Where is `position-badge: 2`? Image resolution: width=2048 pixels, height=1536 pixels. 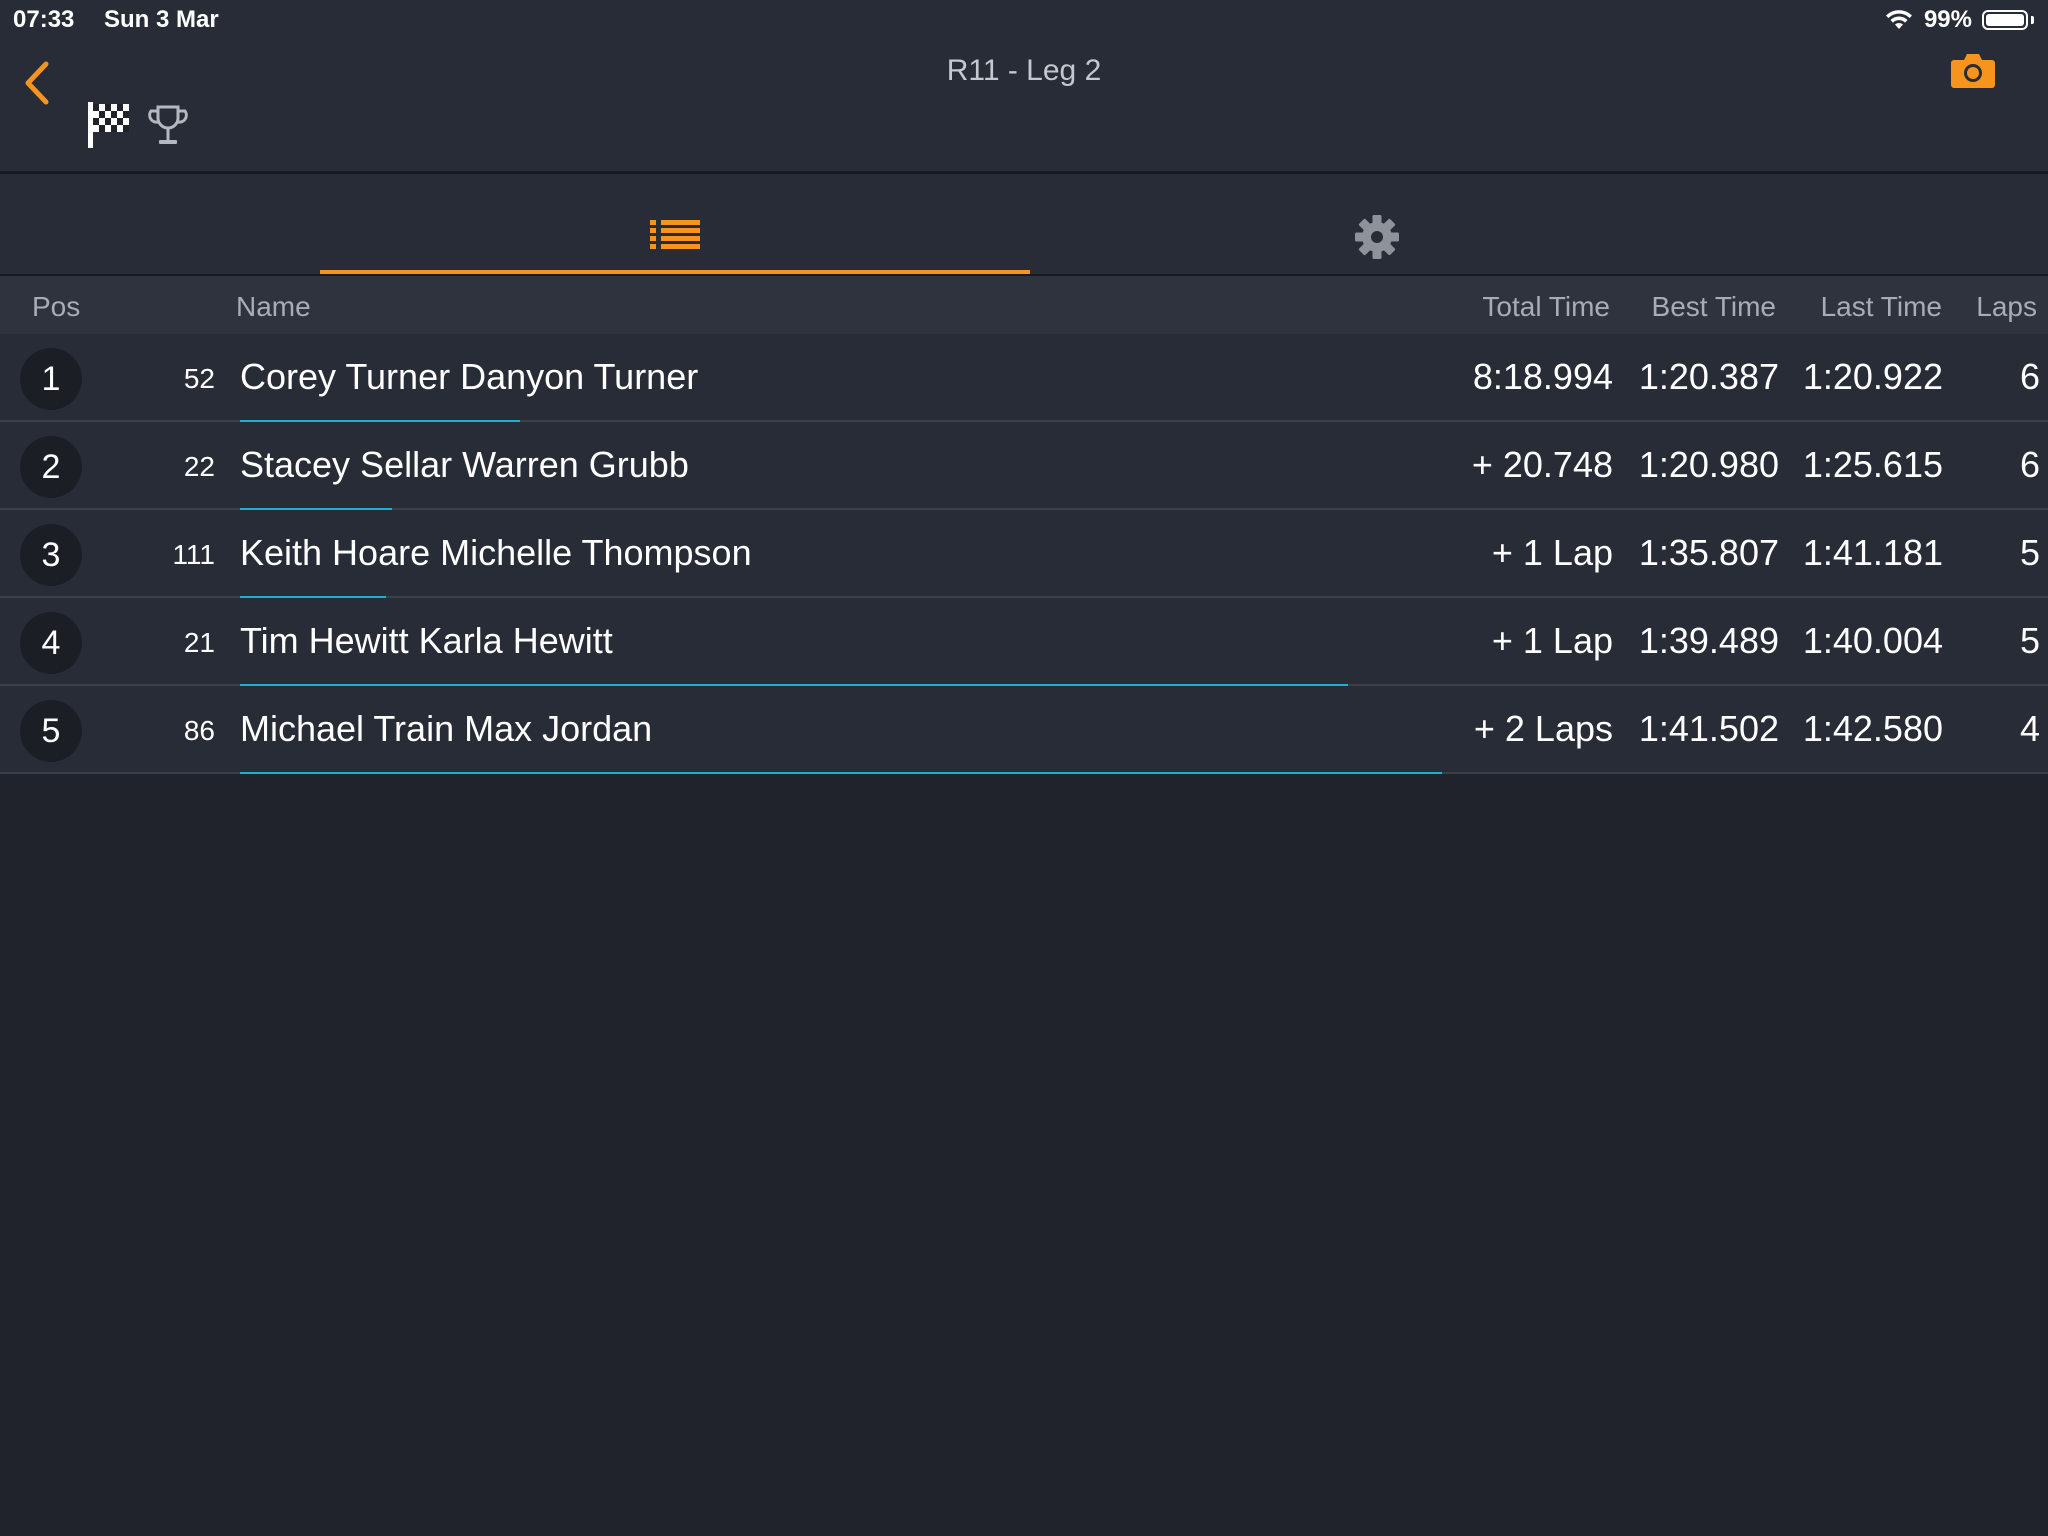 position-badge: 2 is located at coordinates (51, 467).